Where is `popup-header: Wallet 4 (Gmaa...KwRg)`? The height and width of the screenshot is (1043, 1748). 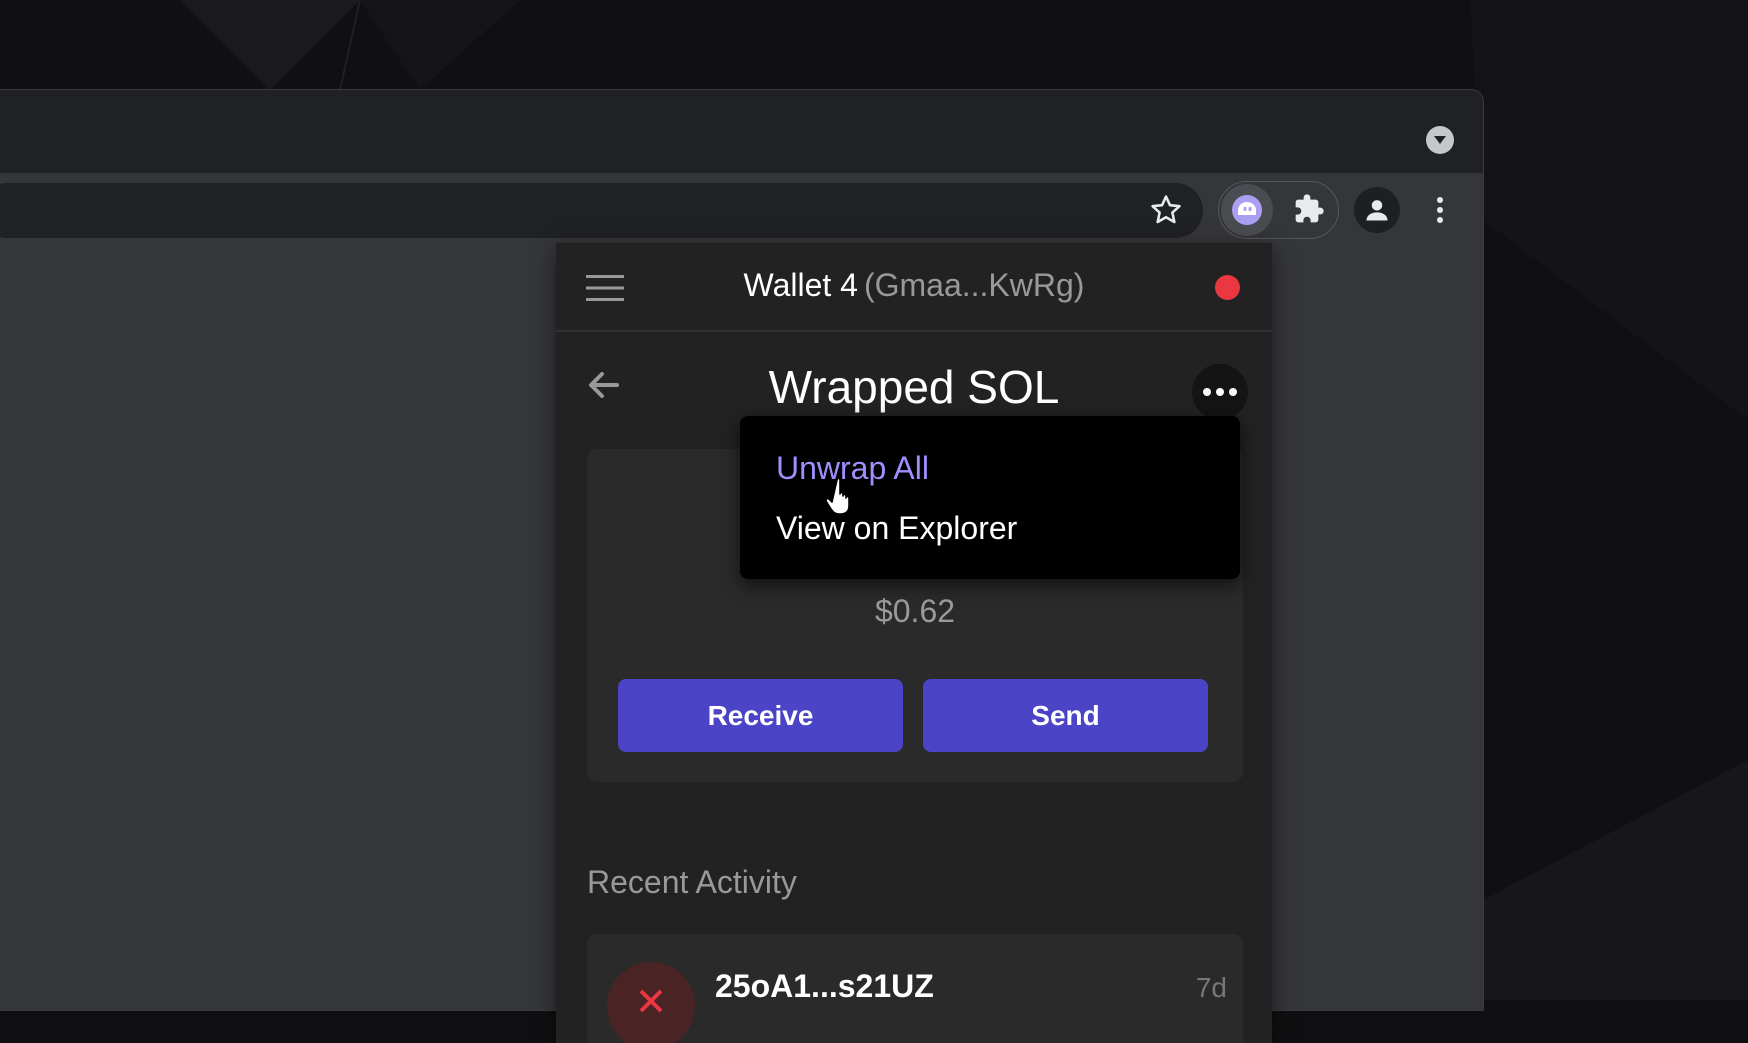
popup-header: Wallet 4 (Gmaa...KwRg) is located at coordinates (914, 287).